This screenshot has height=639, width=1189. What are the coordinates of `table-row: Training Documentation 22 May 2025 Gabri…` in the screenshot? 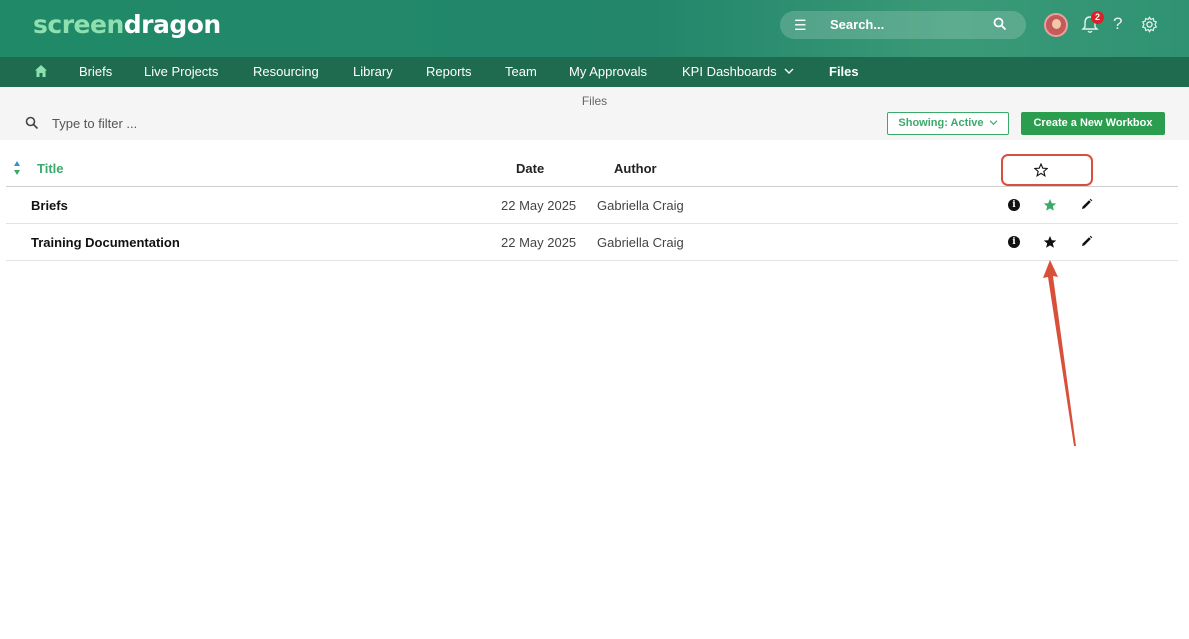 It's located at (592, 242).